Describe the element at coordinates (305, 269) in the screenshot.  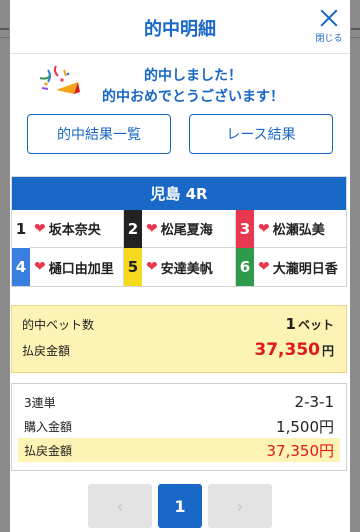
I see `racer-name: 大瀧明日香` at that location.